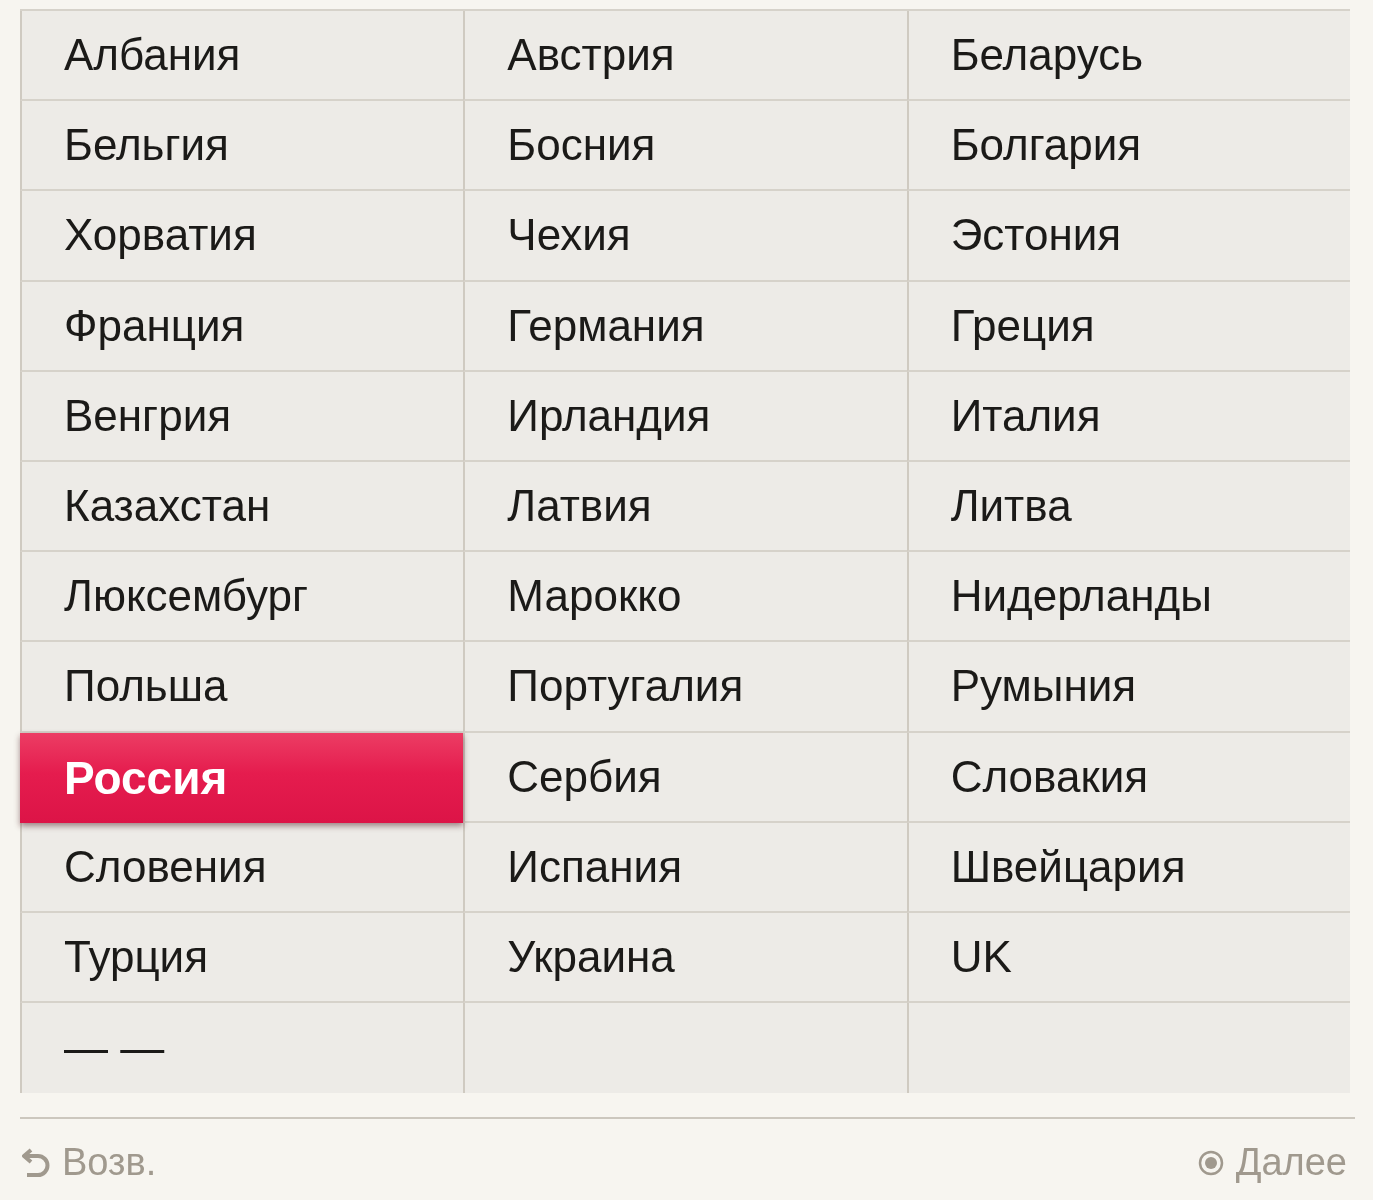 This screenshot has height=1200, width=1373. Describe the element at coordinates (1128, 236) in the screenshot. I see `country-option: Эстония` at that location.